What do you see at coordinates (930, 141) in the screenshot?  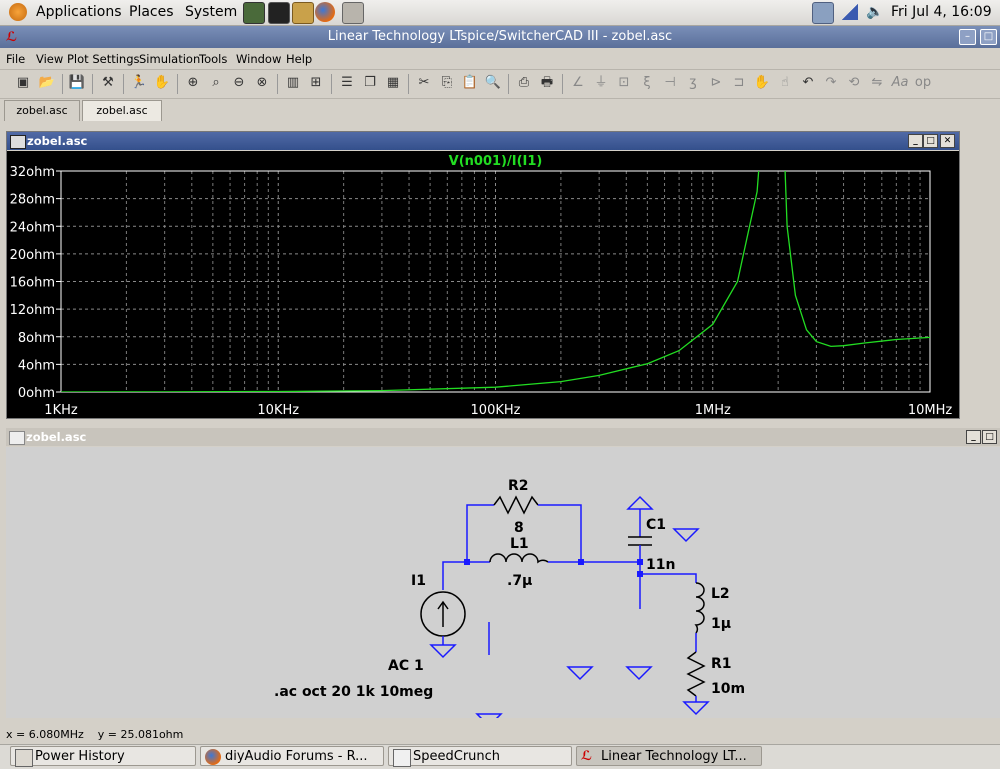 I see `plot-maximize-icon: □` at bounding box center [930, 141].